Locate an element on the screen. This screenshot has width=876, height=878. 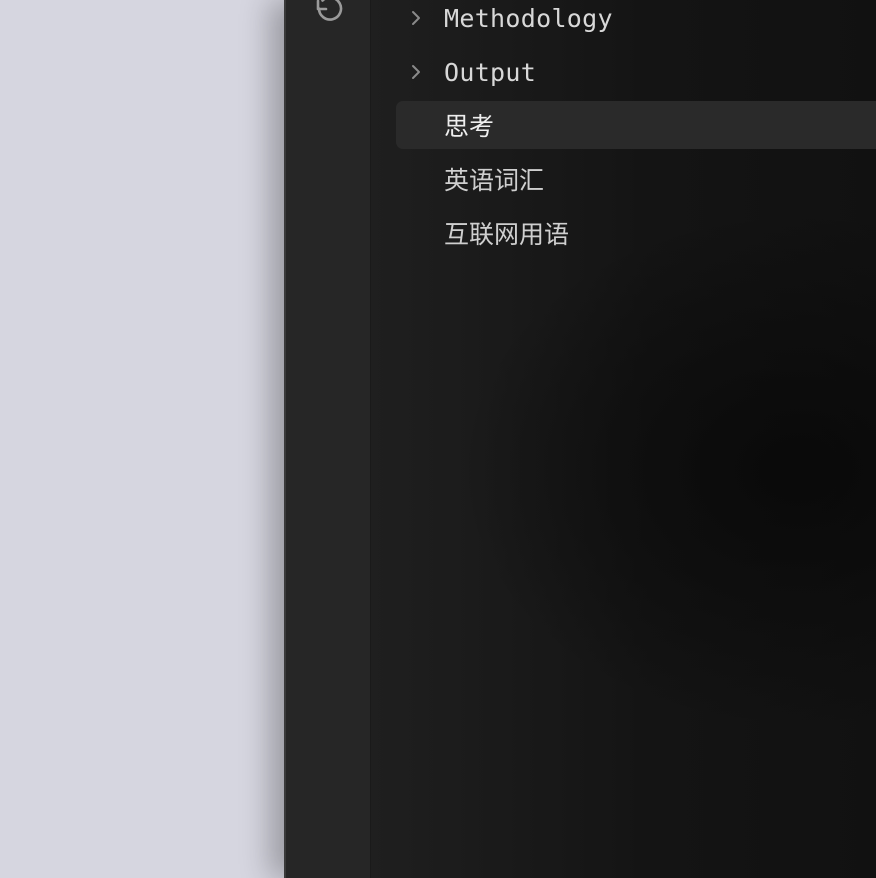
tree-folder-methodology: Methodology is located at coordinates (636, 21).